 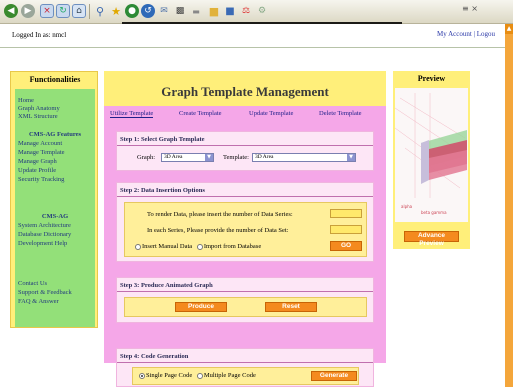 What do you see at coordinates (434, 212) in the screenshot?
I see `svg-text: beta gamma` at bounding box center [434, 212].